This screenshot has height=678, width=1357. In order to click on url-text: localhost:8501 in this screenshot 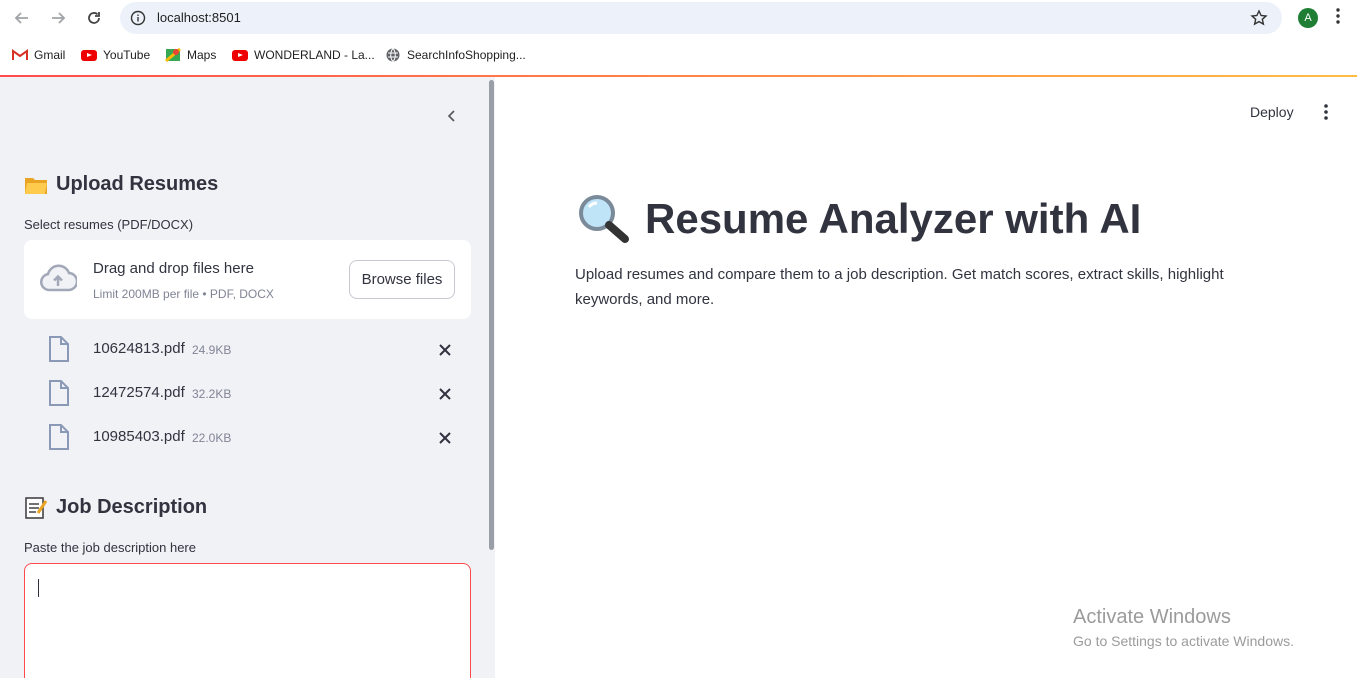, I will do `click(199, 17)`.